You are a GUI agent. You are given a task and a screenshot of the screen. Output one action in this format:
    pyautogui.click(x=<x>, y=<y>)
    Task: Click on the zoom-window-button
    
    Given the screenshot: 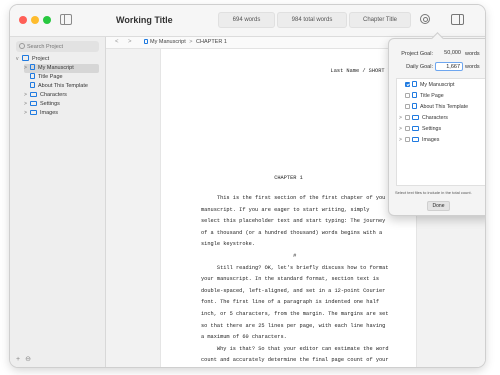 What is the action you would take?
    pyautogui.click(x=47, y=20)
    